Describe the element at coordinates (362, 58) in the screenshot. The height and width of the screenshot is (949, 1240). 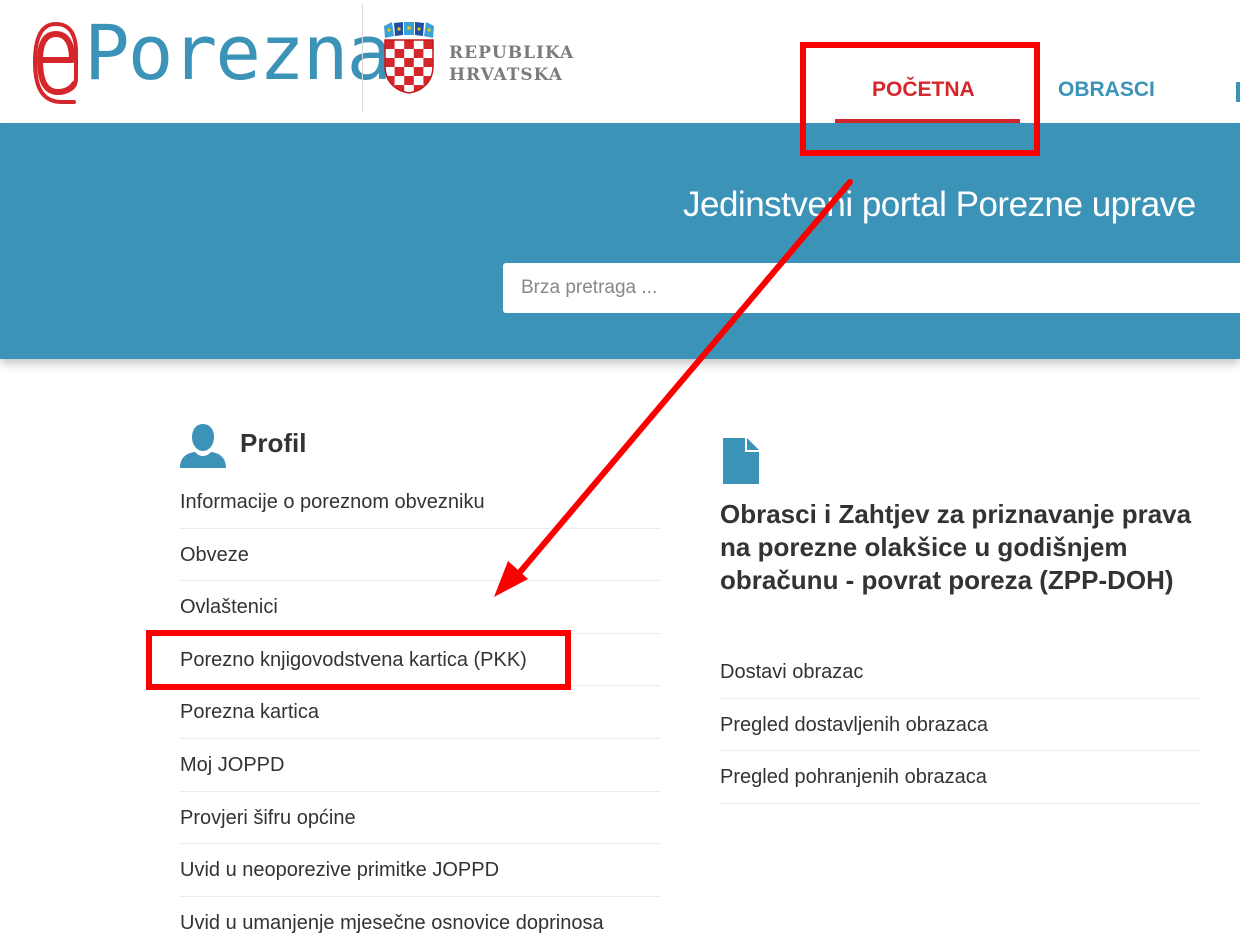
I see `header-divider` at that location.